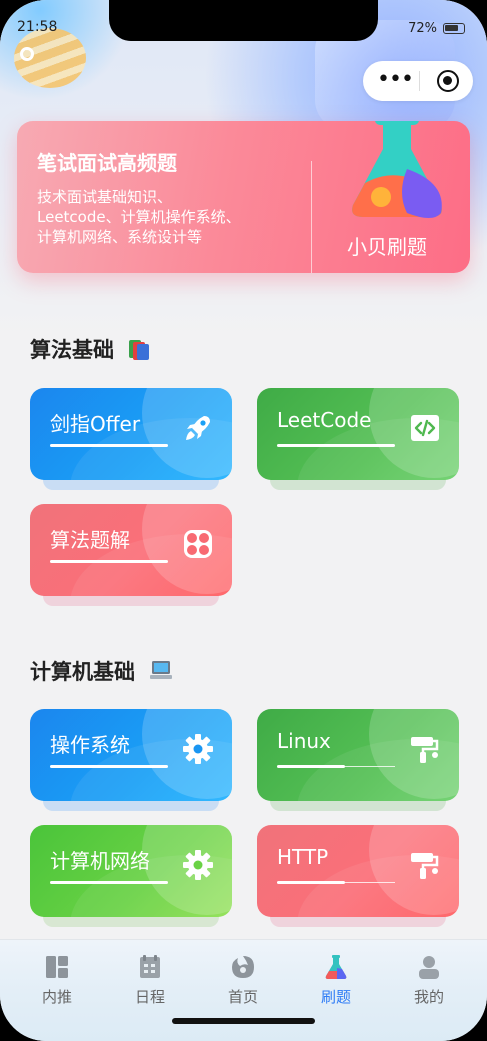 The height and width of the screenshot is (1041, 487). I want to click on banner-desc-line: Leetcode、计算机操作系统、, so click(139, 217).